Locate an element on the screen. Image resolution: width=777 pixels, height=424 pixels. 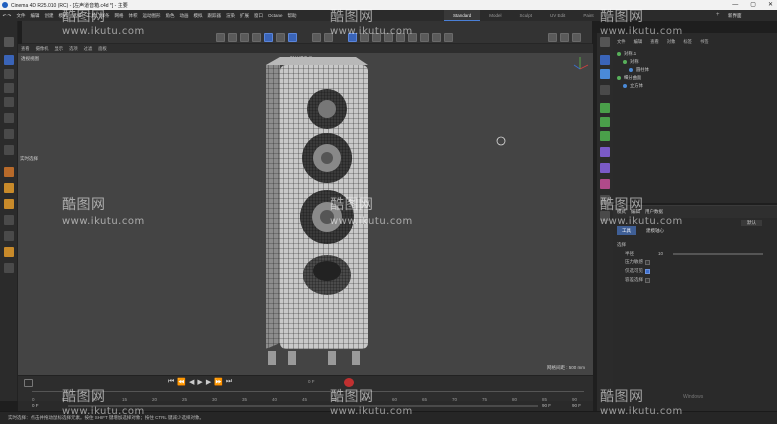
viewport-menu-item: 摄像机 is located at coordinates (42, 49).